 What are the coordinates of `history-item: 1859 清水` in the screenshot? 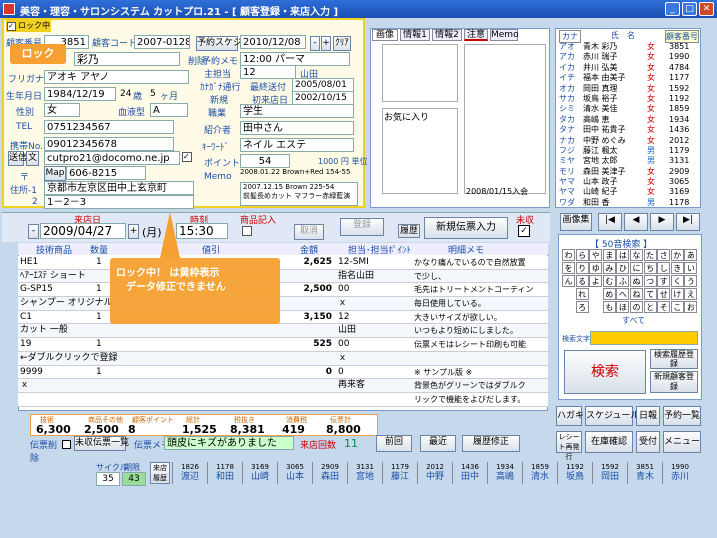 It's located at (539, 473).